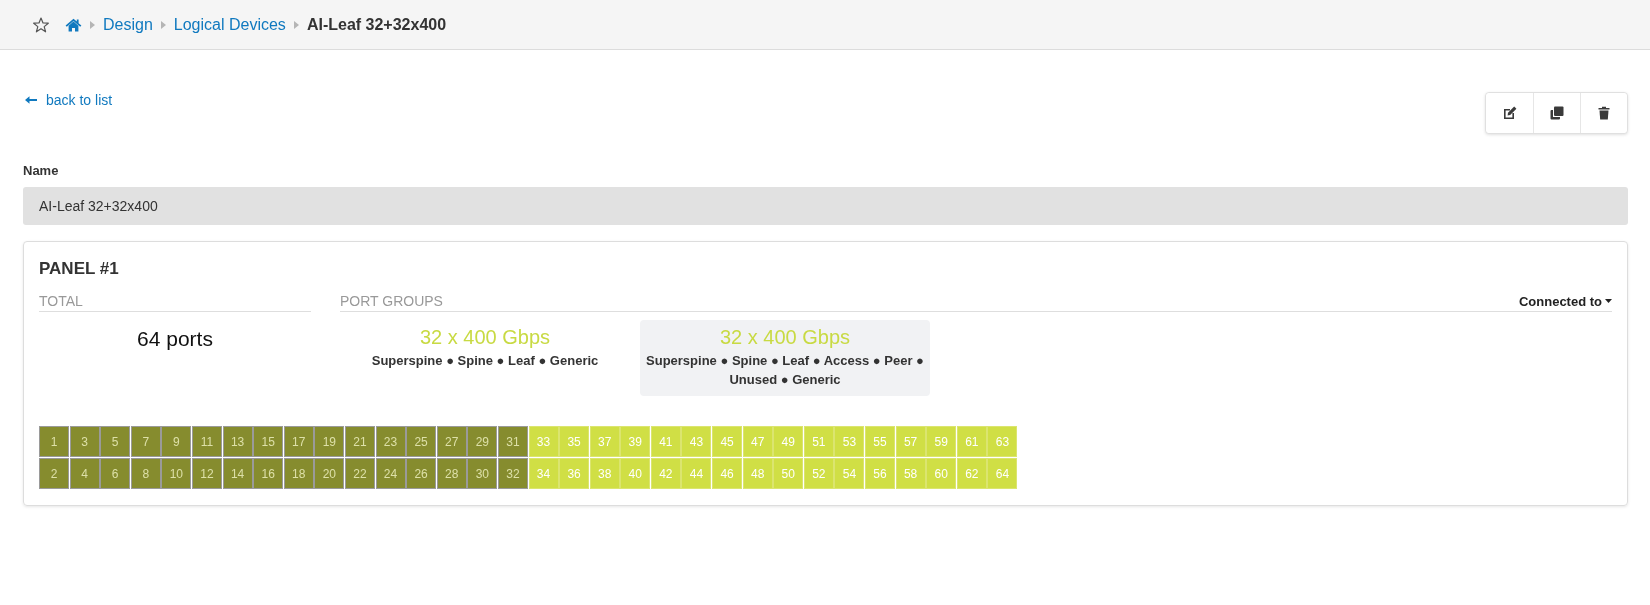 The image size is (1650, 605). I want to click on port-cell: 2, so click(54, 473).